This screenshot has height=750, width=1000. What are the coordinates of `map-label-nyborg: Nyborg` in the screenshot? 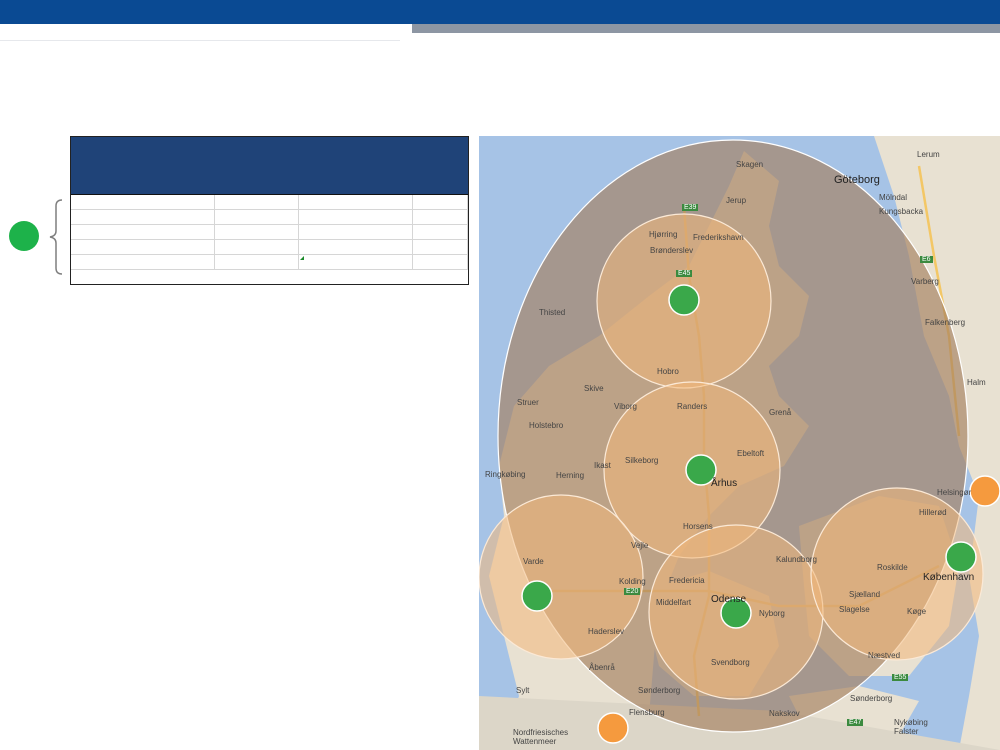 It's located at (772, 613).